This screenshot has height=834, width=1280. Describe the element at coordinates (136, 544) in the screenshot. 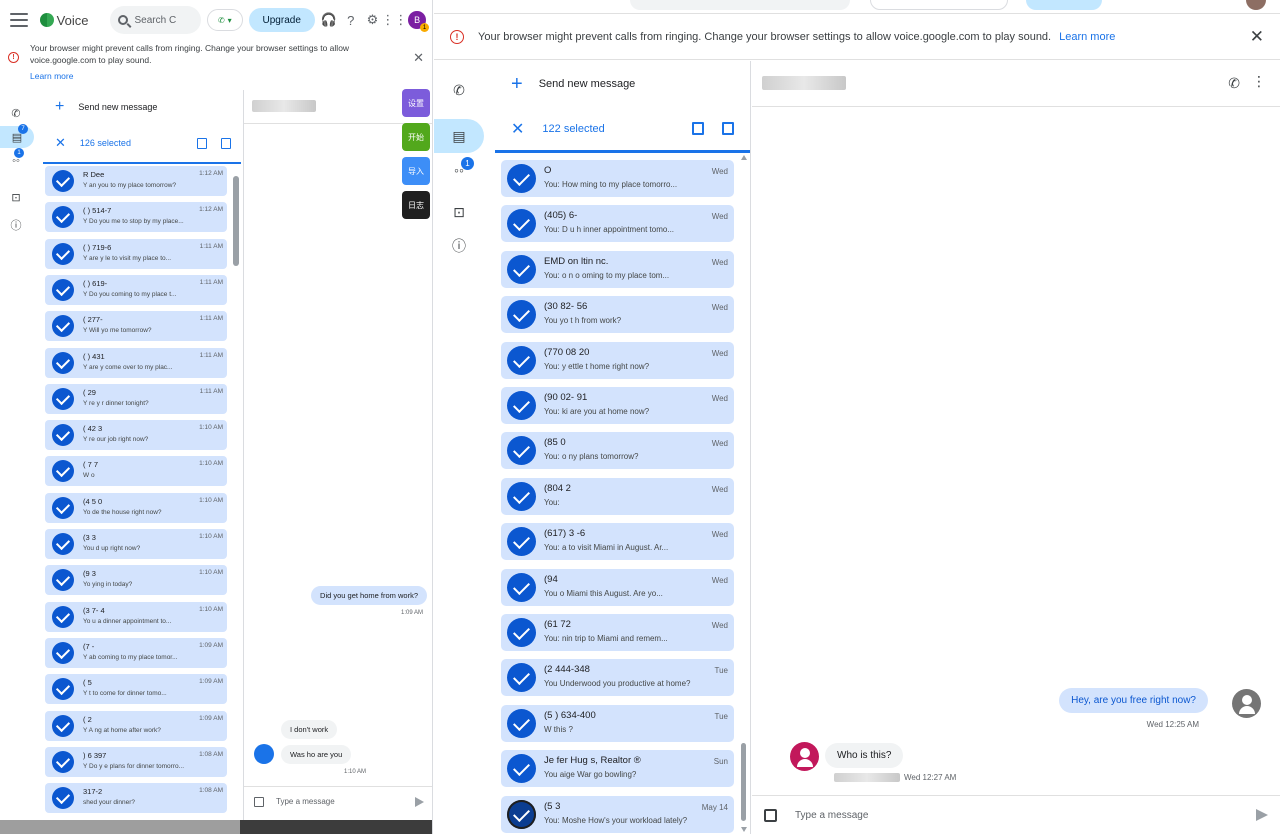

I see `list-item: (3 3 1:10 AM You d up right now?` at that location.